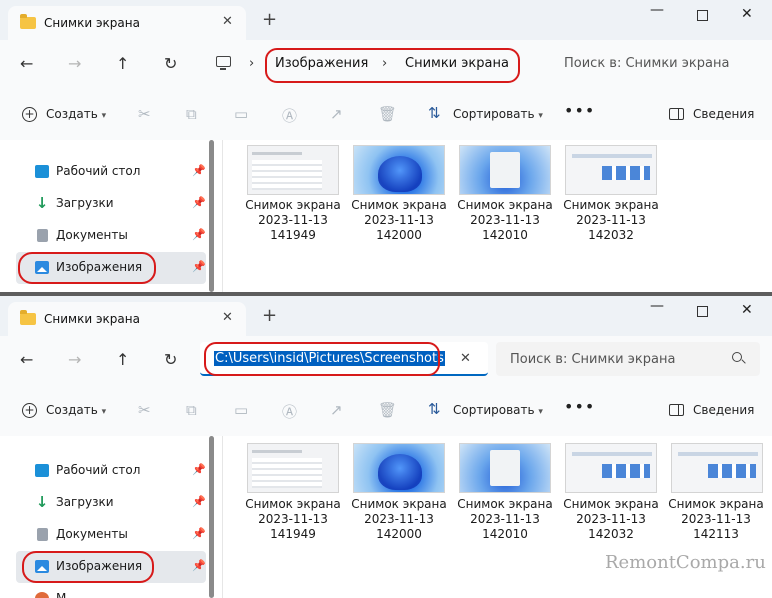 The image size is (772, 598). I want to click on create-label: Создать, so click(72, 114).